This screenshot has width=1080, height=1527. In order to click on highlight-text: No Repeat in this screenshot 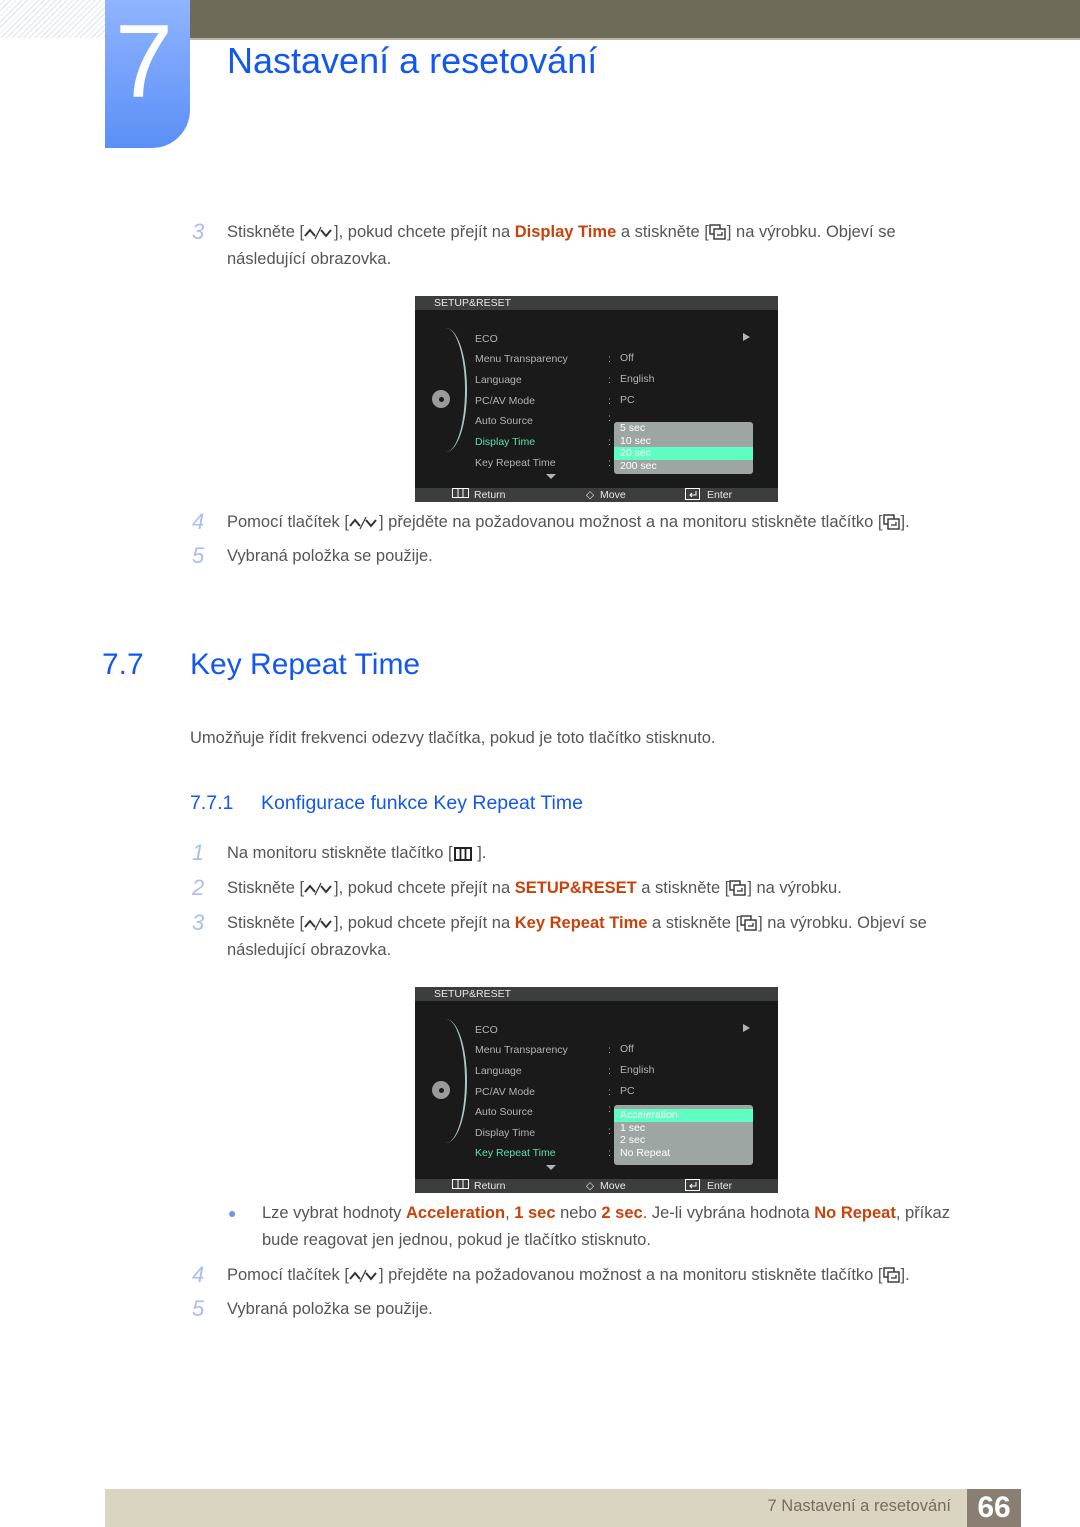, I will do `click(855, 1213)`.